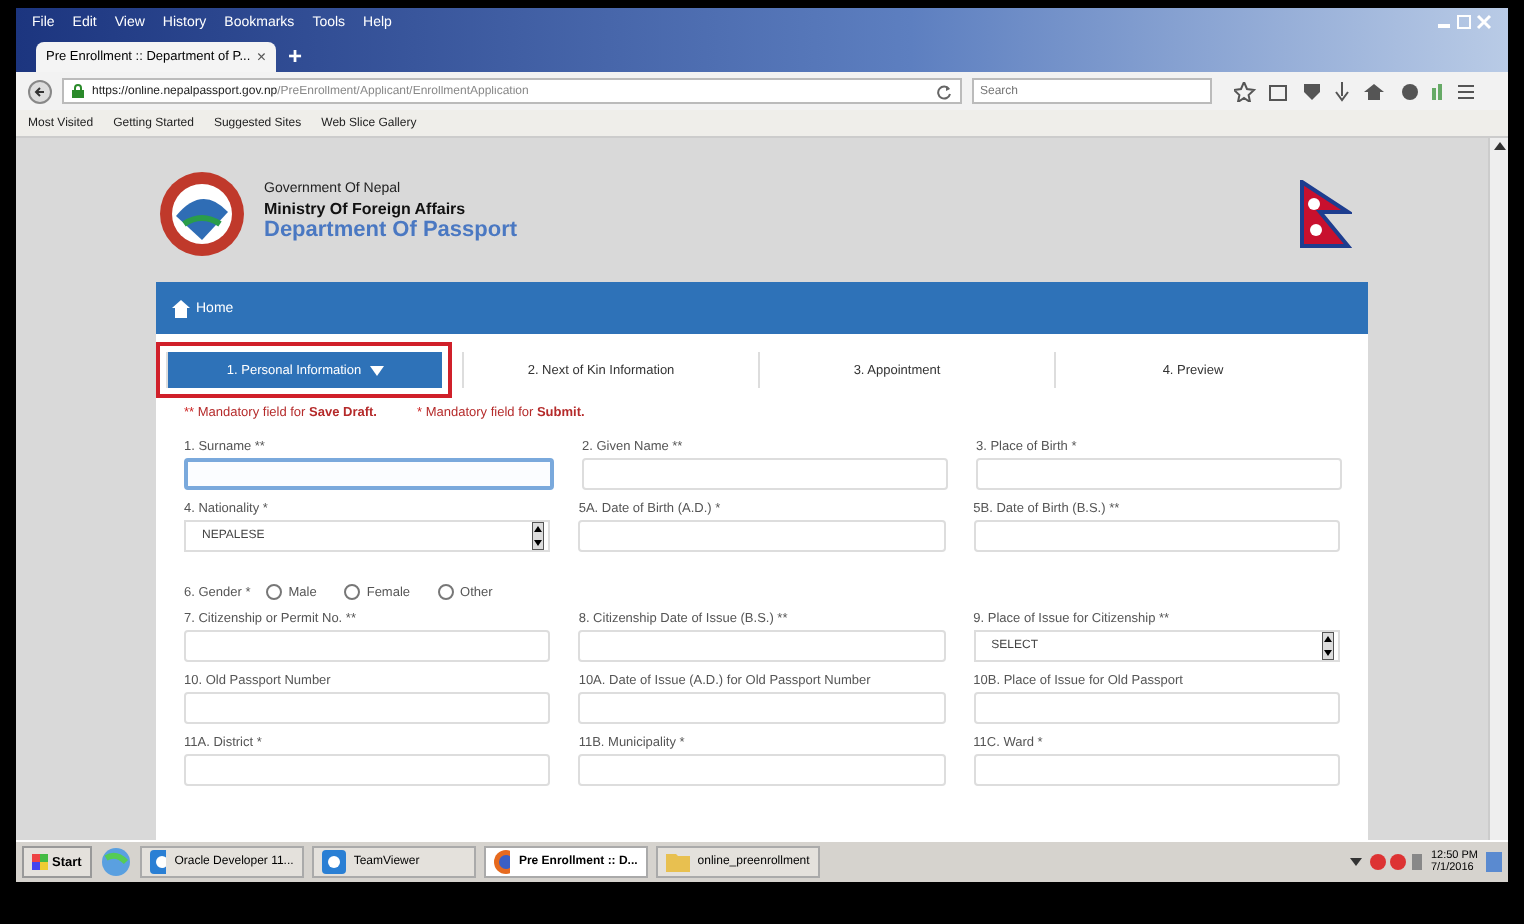 The width and height of the screenshot is (1524, 924). Describe the element at coordinates (40, 862) in the screenshot. I see `windows-logo-icon` at that location.